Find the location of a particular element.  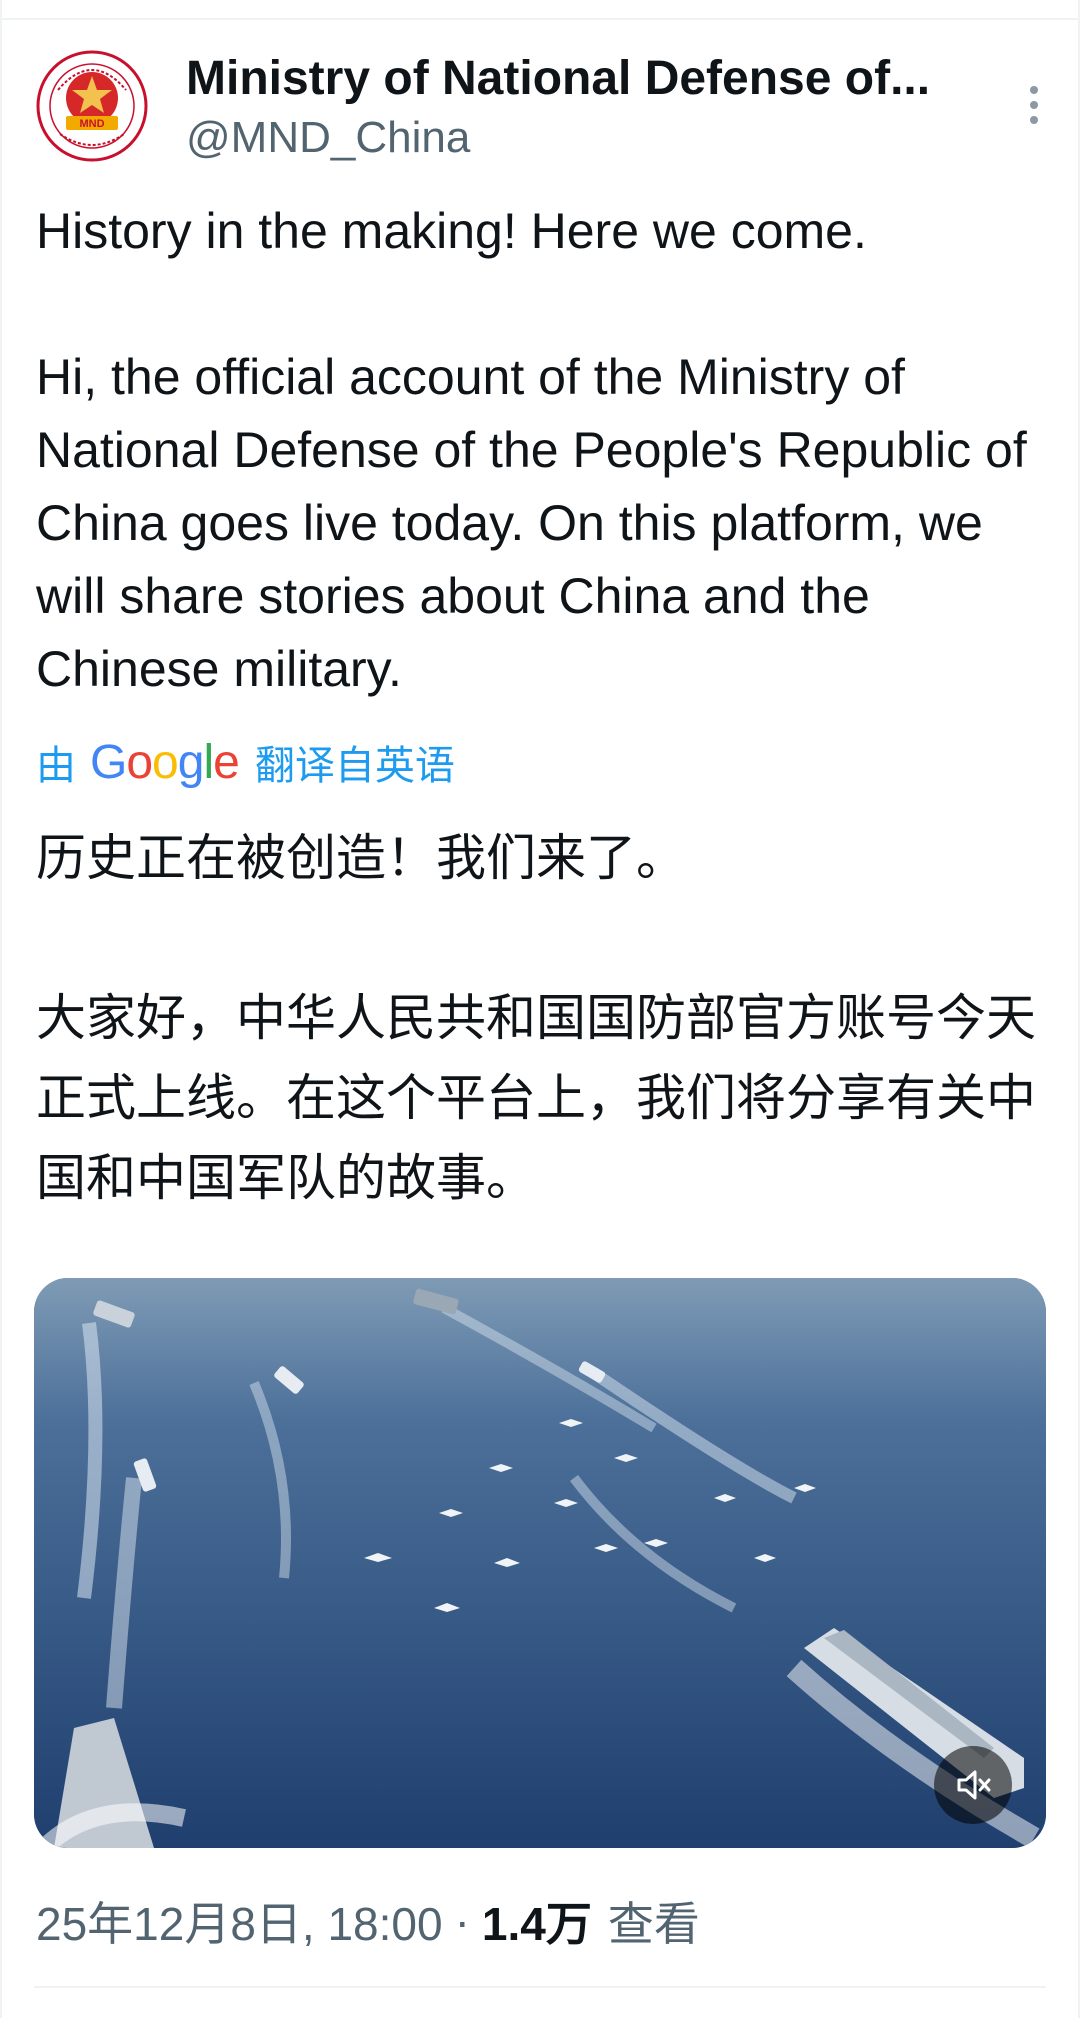

post-meta: 25年12月8日, 18:00 · 1.4万 查看 is located at coordinates (368, 1921).